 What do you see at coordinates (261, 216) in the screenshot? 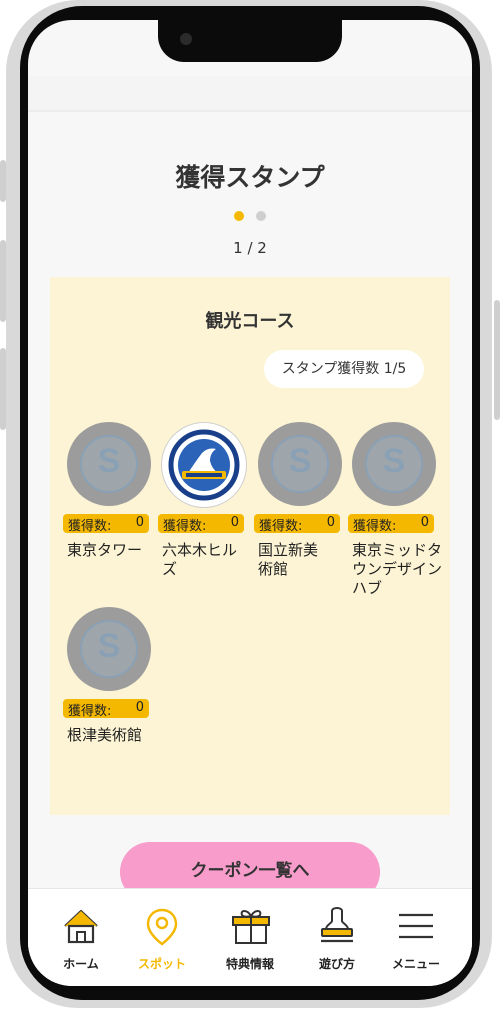
I see `pager-dot-inactive` at bounding box center [261, 216].